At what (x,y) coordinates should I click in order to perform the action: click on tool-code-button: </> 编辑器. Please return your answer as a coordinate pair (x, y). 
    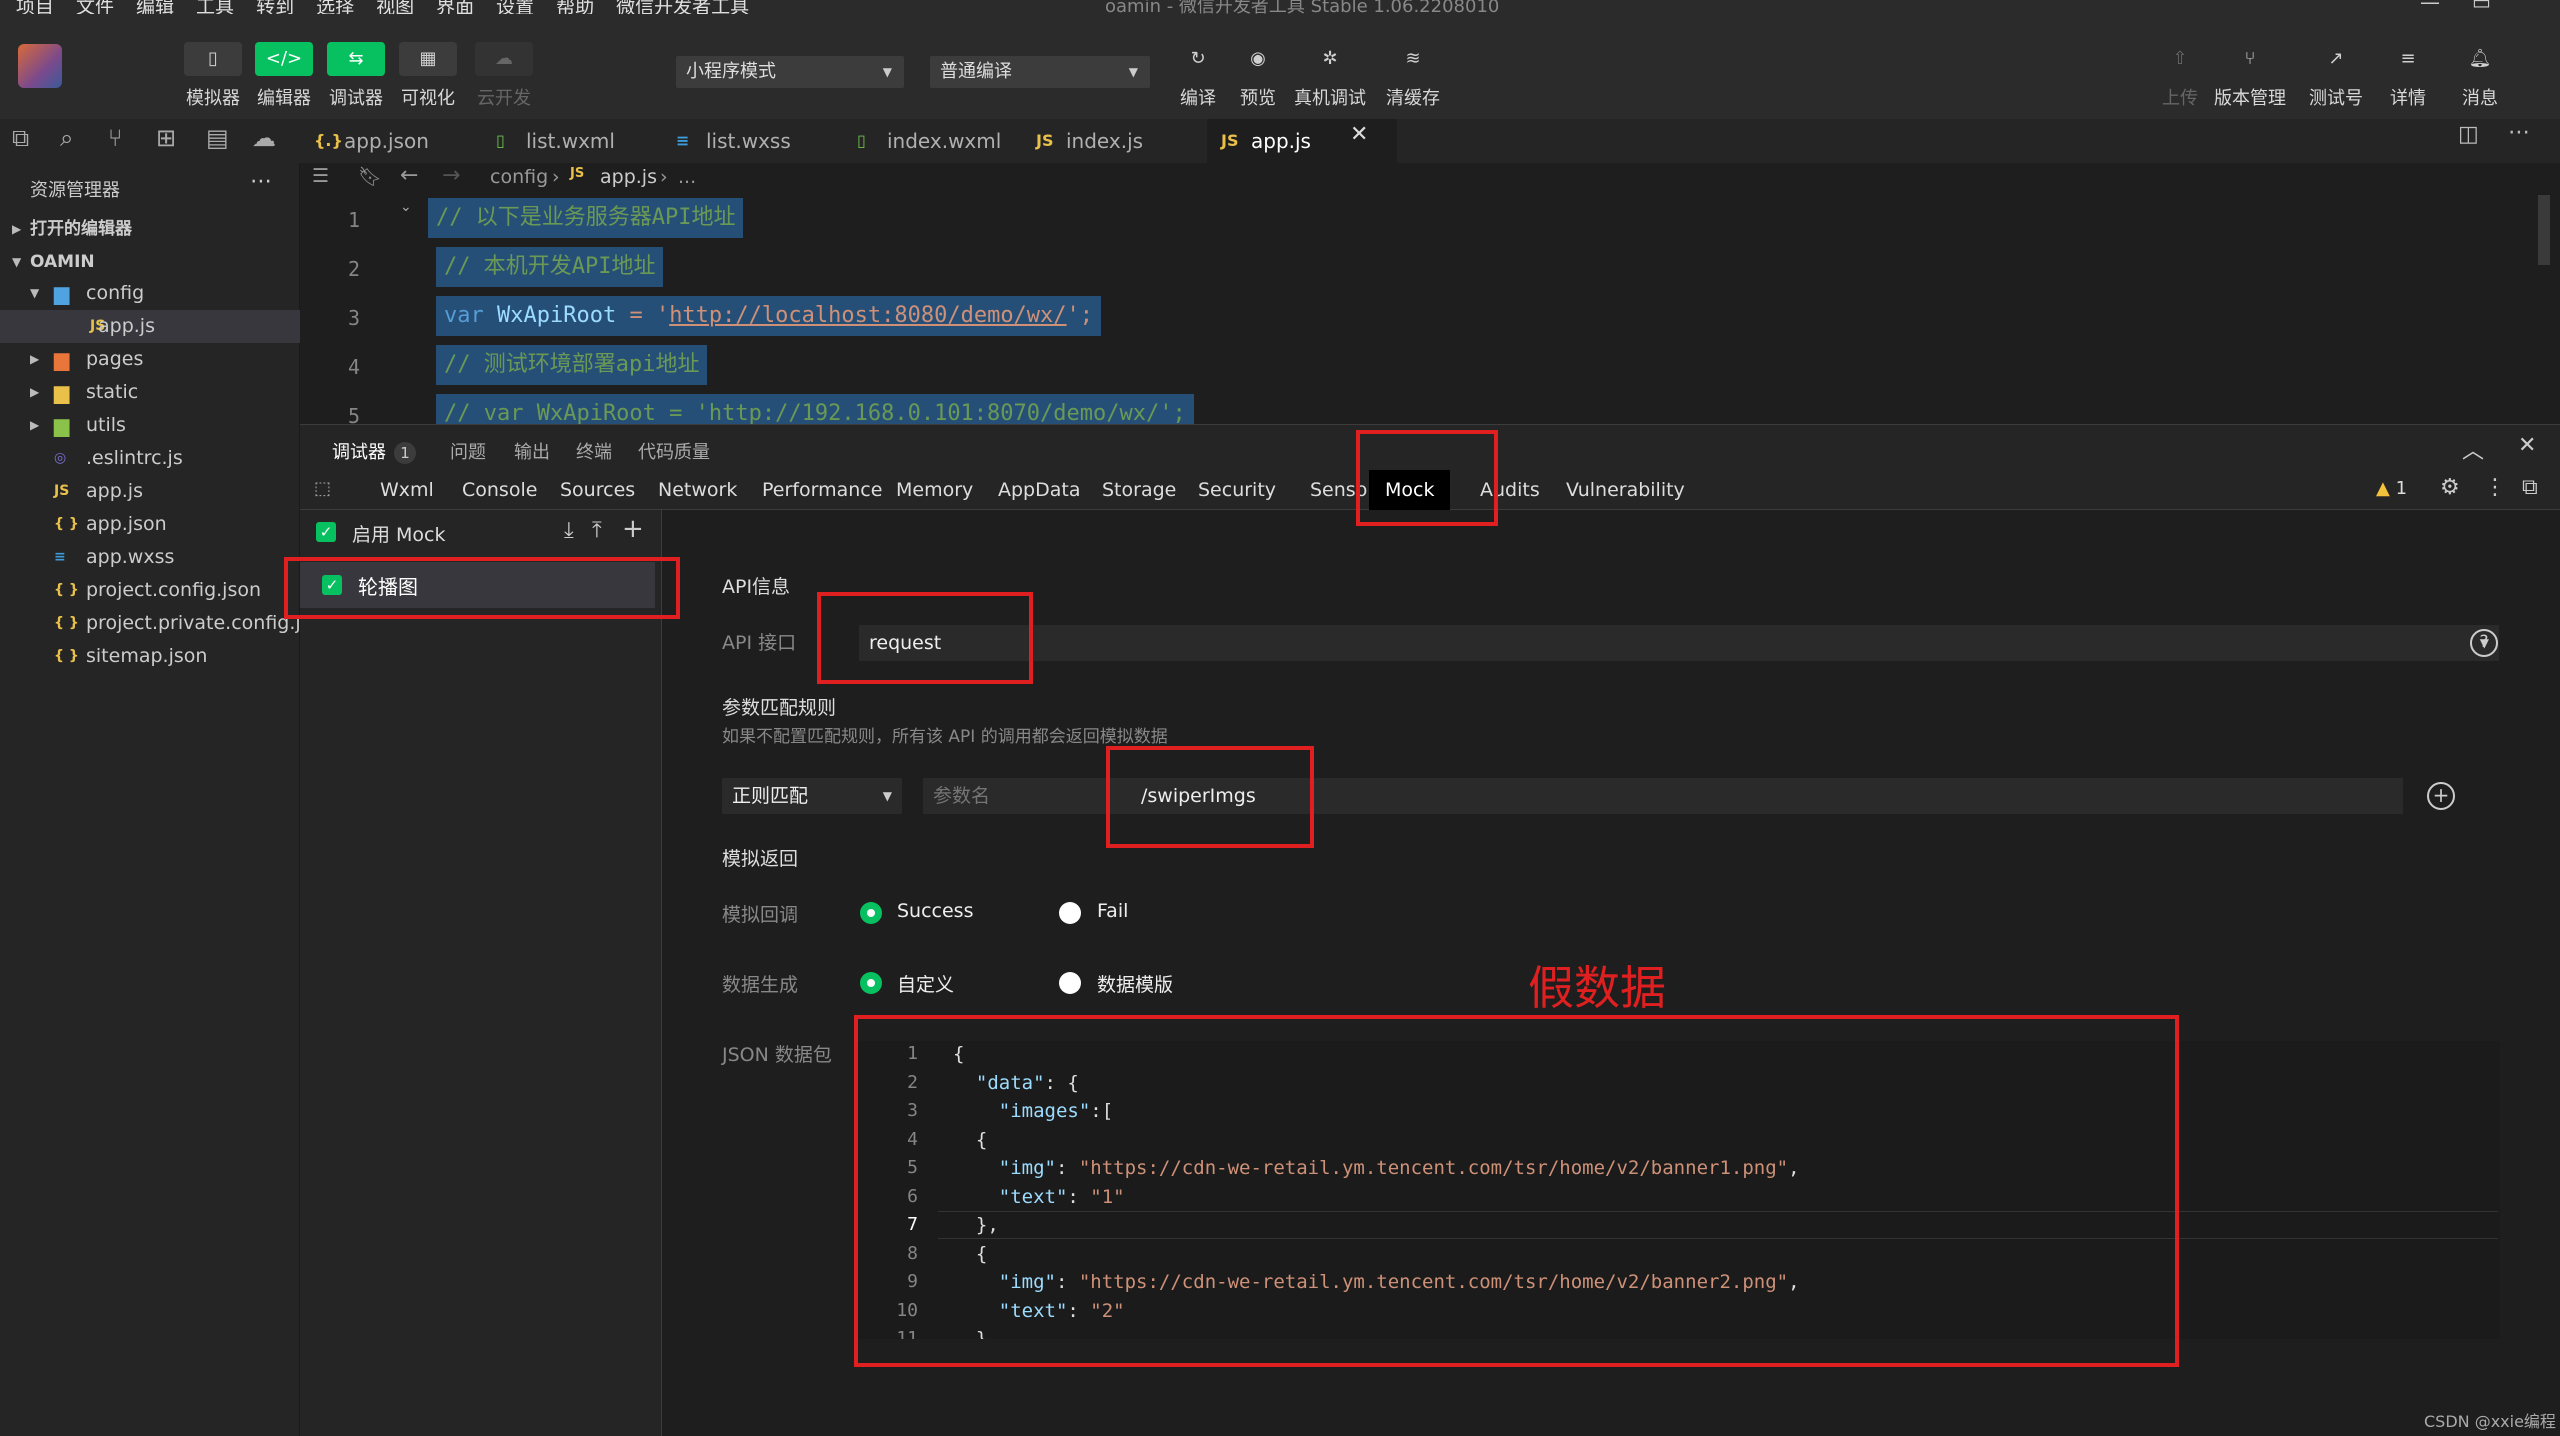
    Looking at the image, I should click on (284, 76).